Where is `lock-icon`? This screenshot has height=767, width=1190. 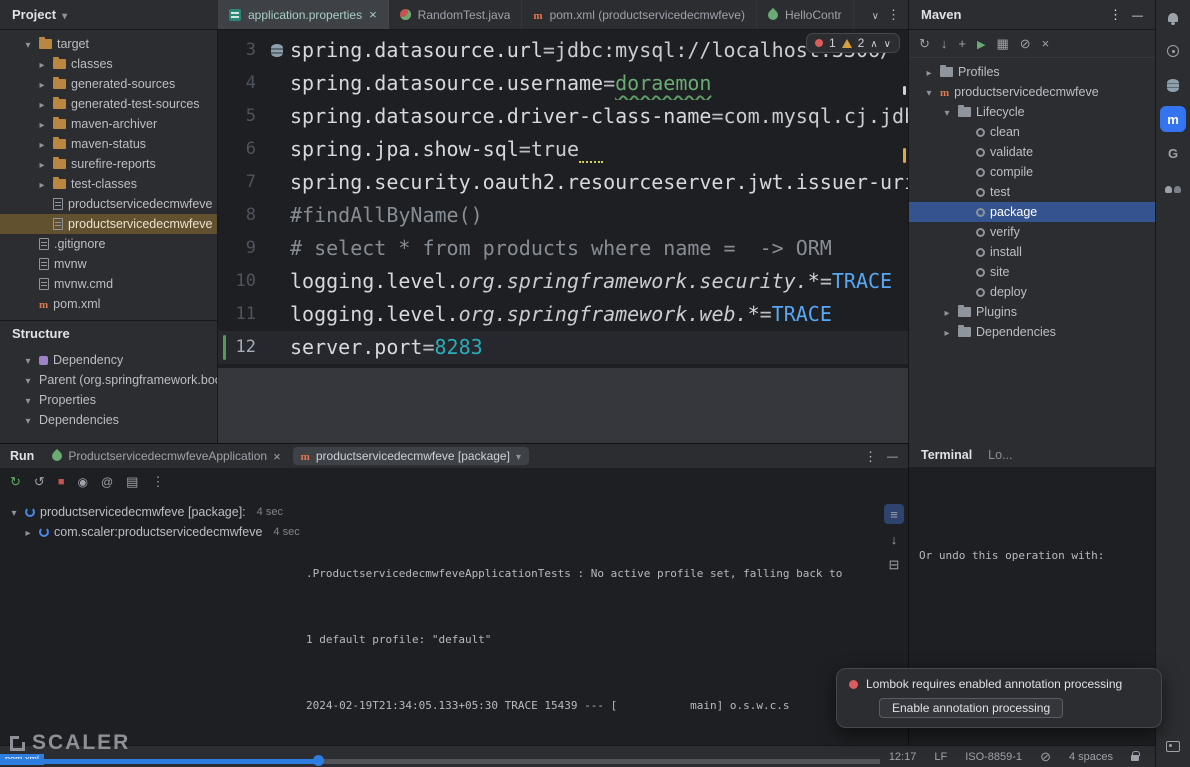
lock-icon is located at coordinates (1135, 756).